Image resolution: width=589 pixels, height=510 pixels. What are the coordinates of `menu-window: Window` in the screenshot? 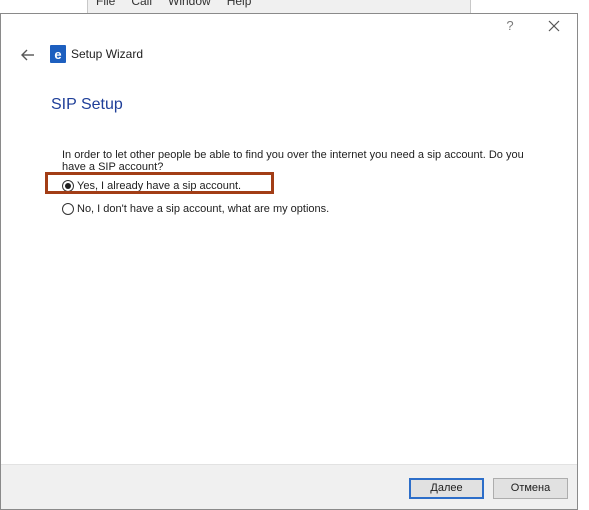 It's located at (189, 4).